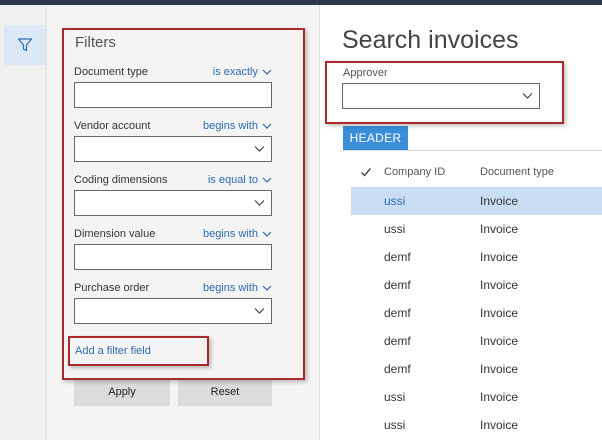 This screenshot has width=602, height=440. Describe the element at coordinates (430, 40) in the screenshot. I see `page-title: Search invoices` at that location.